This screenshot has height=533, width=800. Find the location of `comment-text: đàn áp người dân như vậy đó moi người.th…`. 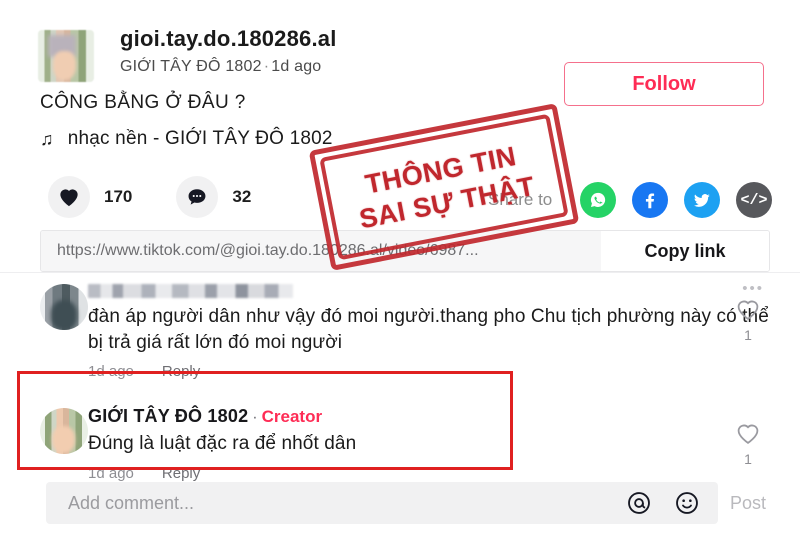

comment-text: đàn áp người dân như vậy đó moi người.th… is located at coordinates (428, 330).